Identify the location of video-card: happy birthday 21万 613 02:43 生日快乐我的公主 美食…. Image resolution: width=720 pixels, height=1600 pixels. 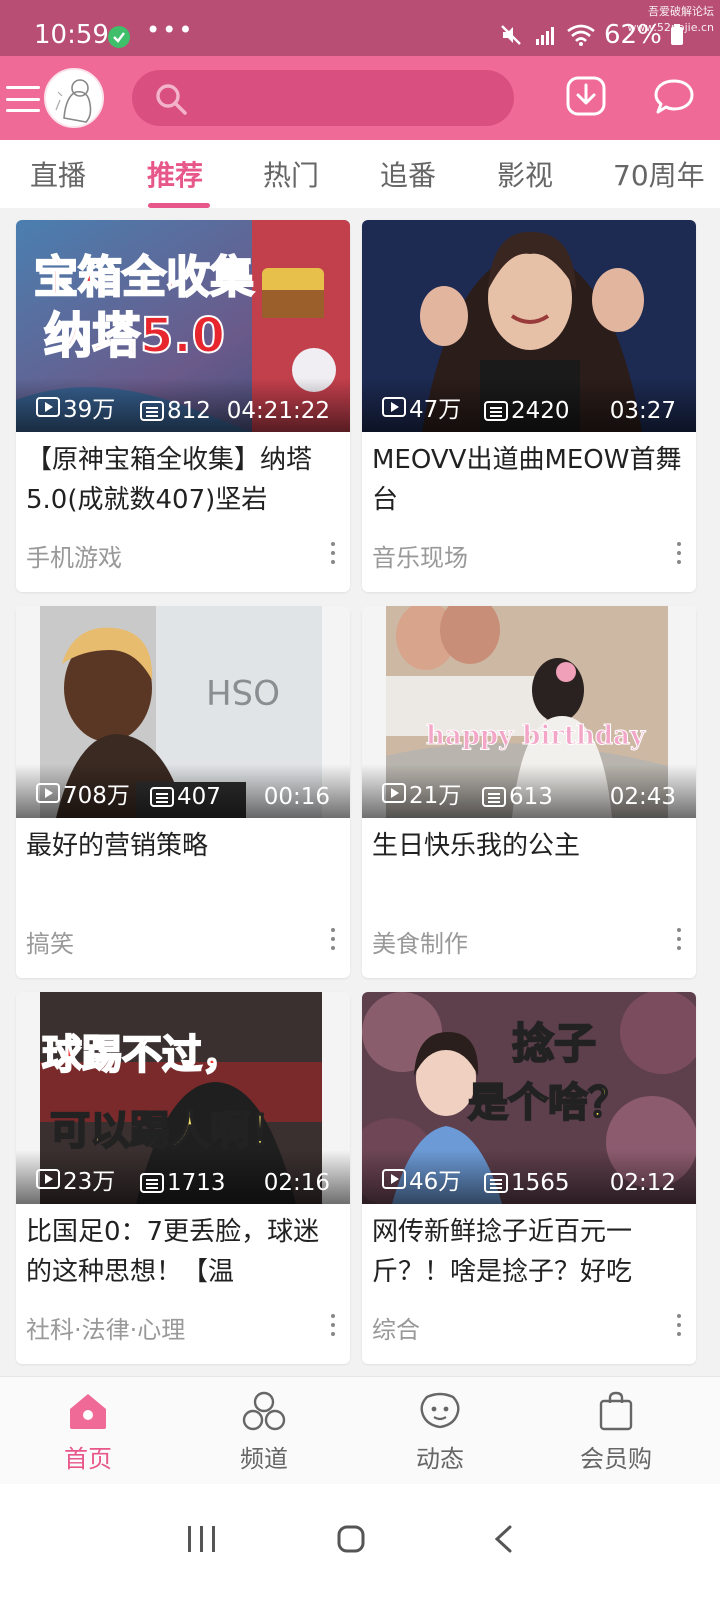
(529, 792).